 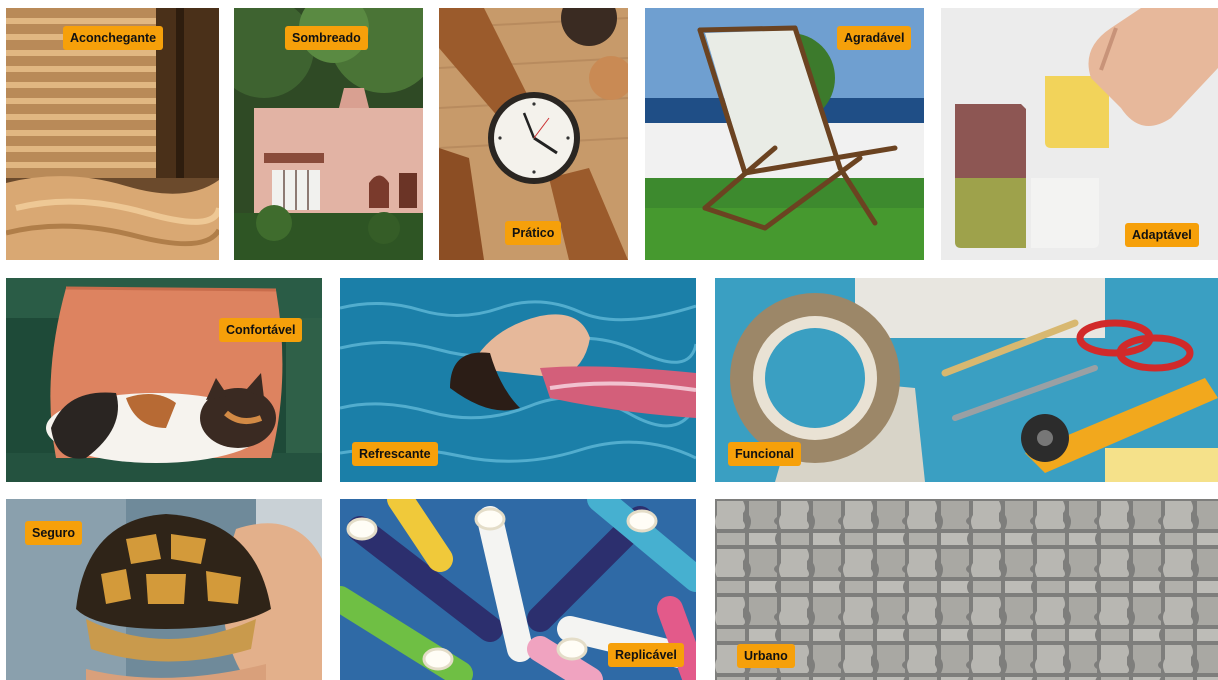 What do you see at coordinates (113, 38) in the screenshot?
I see `tile-label: Aconchegante` at bounding box center [113, 38].